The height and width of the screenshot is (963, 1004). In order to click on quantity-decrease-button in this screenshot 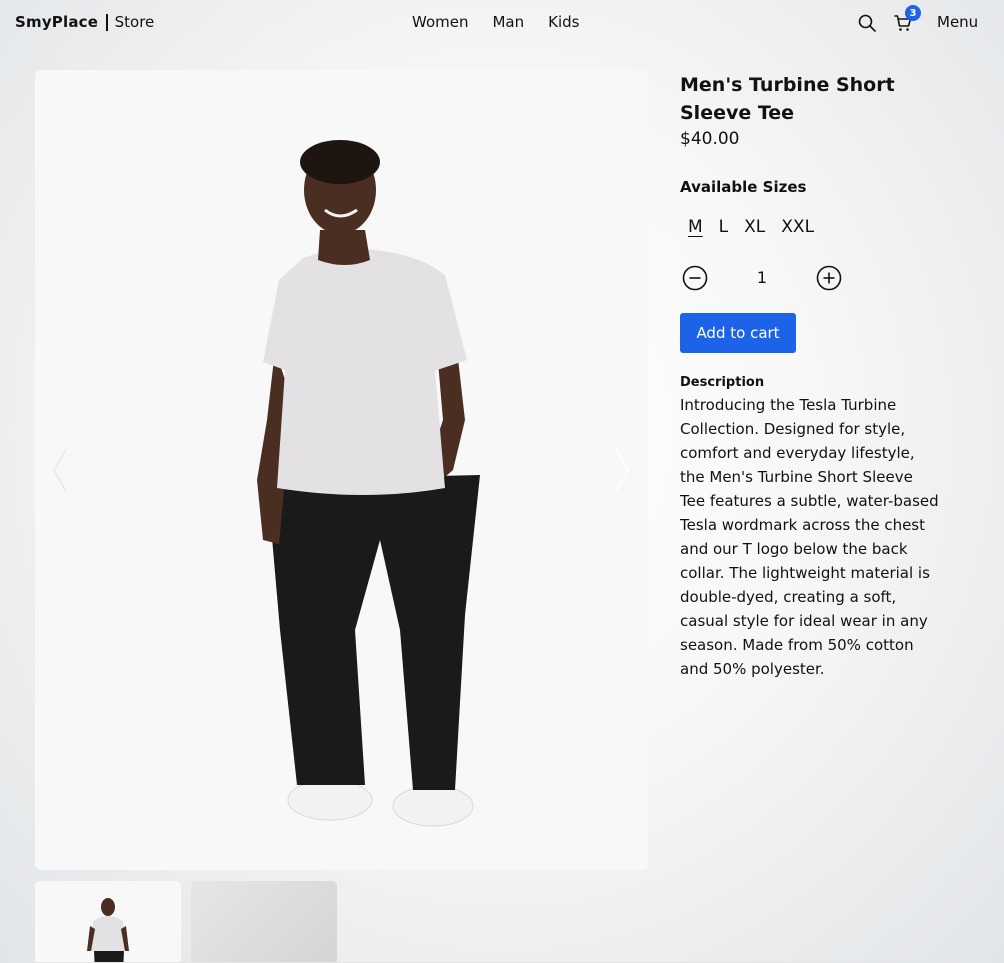, I will do `click(695, 278)`.